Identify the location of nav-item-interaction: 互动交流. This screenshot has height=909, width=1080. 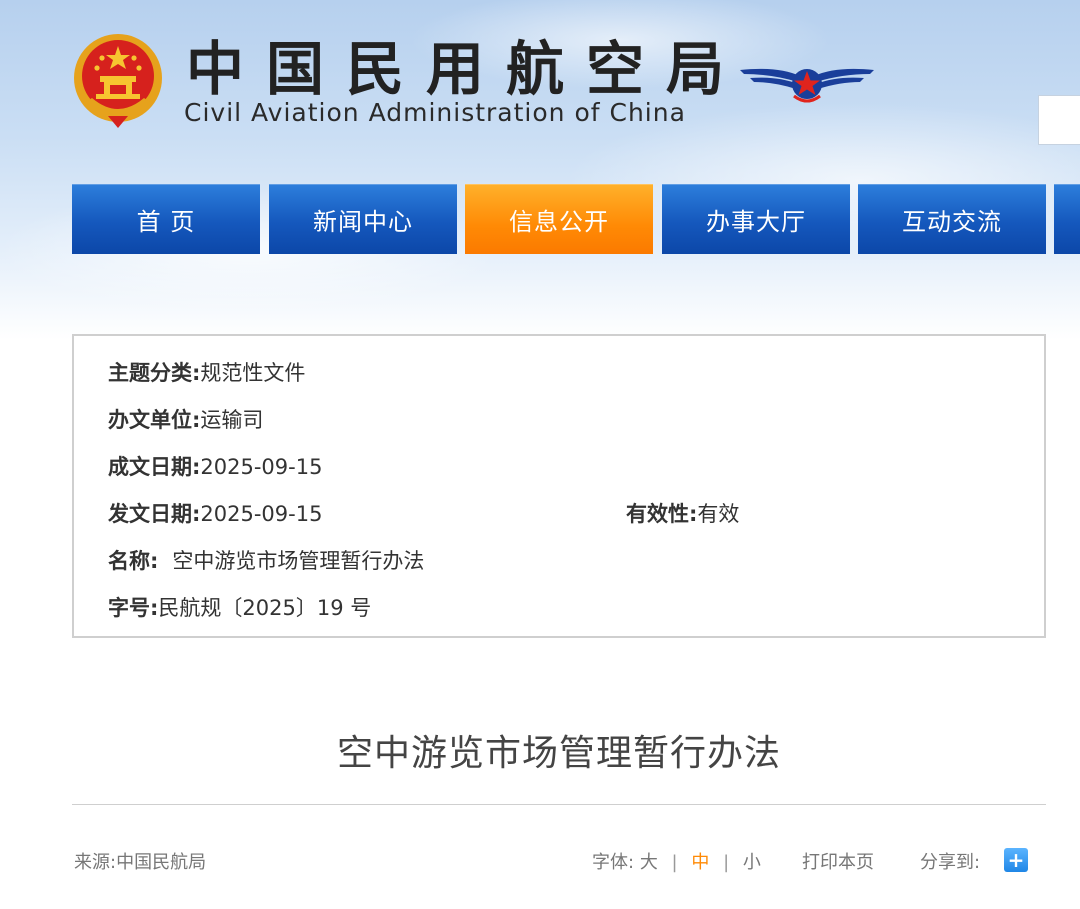
(952, 219).